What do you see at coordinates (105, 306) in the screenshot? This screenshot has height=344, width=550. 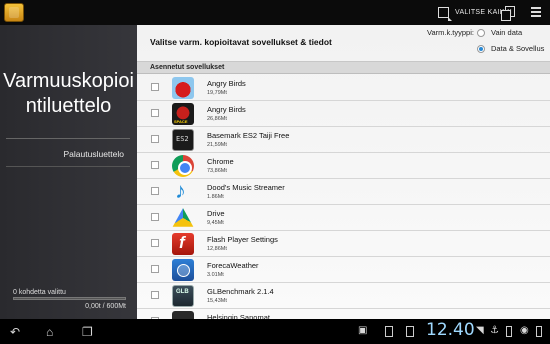 I see `size-summary: 0,00t / 600Mt` at bounding box center [105, 306].